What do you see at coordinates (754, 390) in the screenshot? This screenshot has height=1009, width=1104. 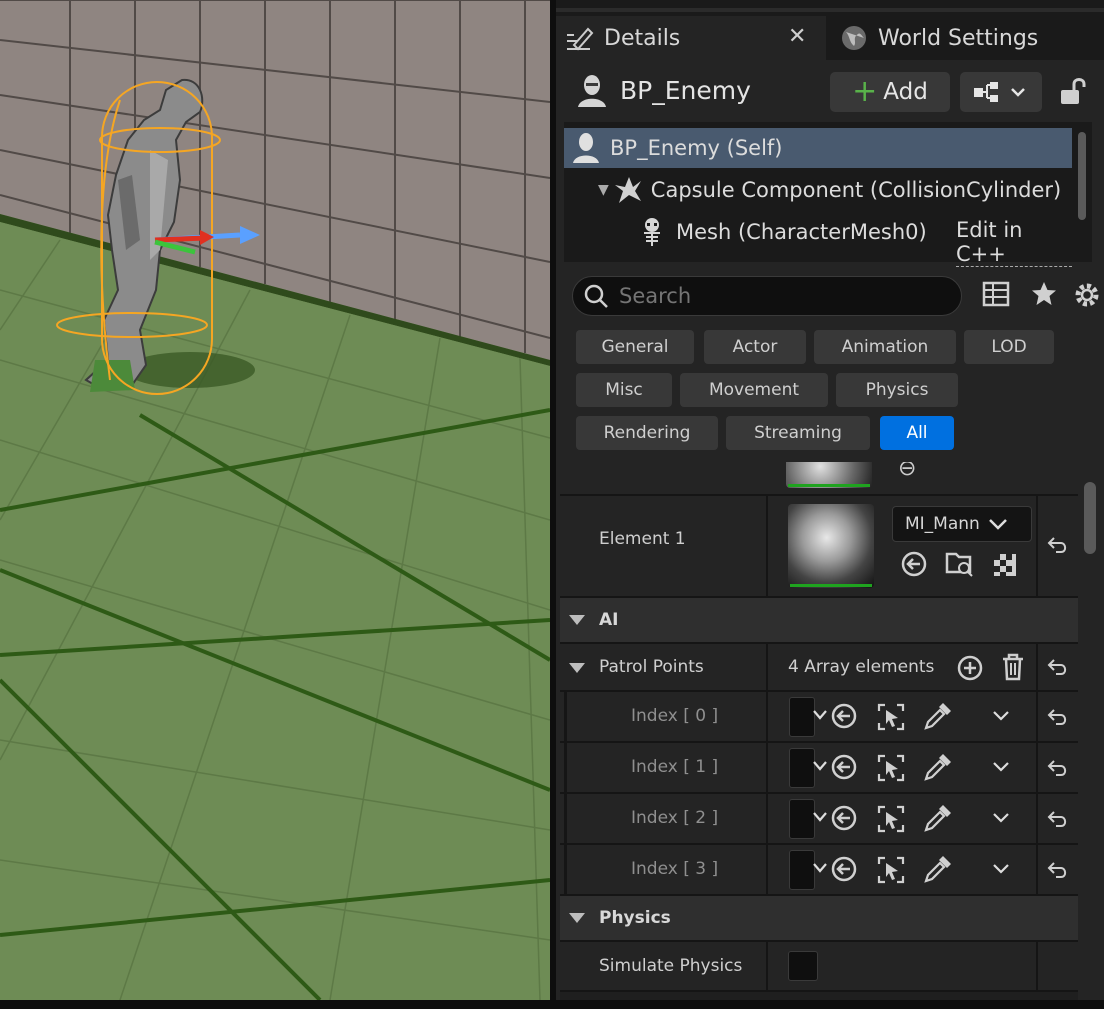 I see `filter-movement: Movement` at bounding box center [754, 390].